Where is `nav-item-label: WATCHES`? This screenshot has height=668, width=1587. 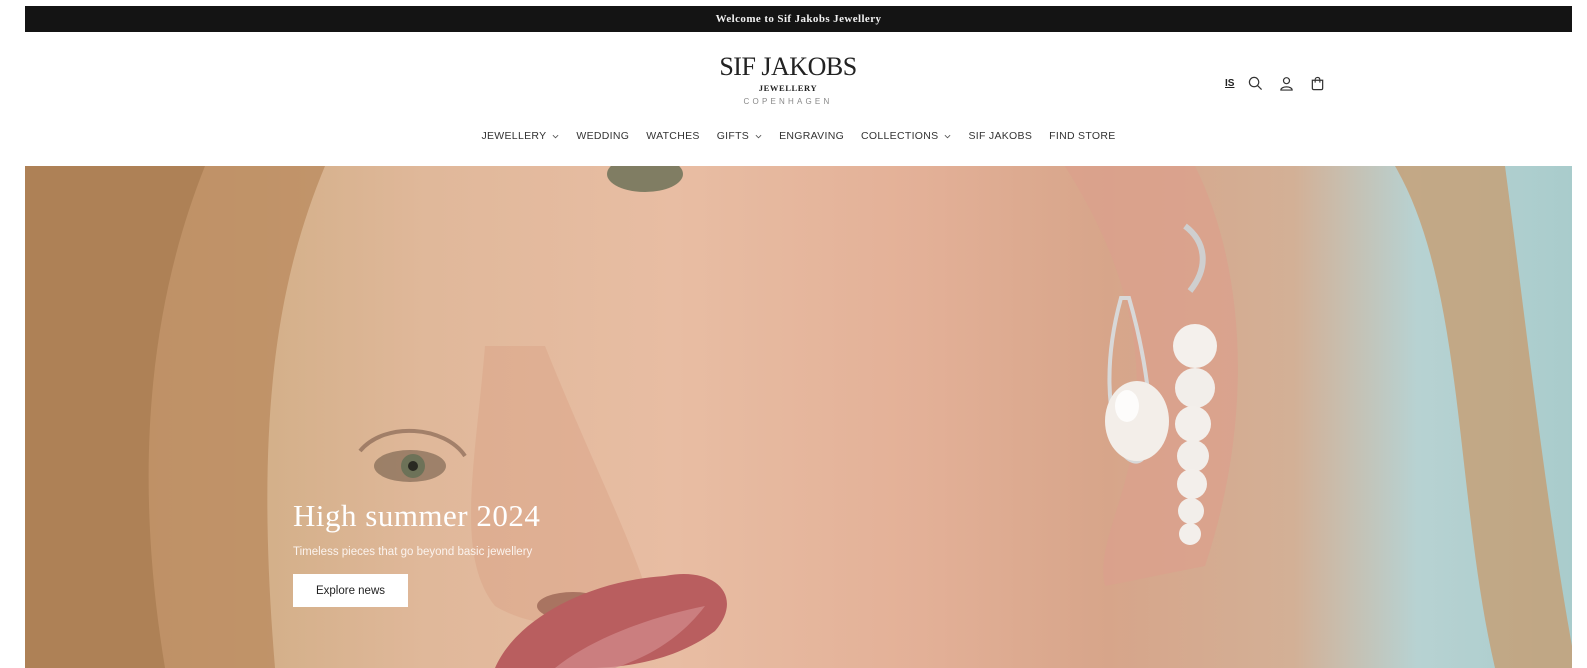 nav-item-label: WATCHES is located at coordinates (673, 136).